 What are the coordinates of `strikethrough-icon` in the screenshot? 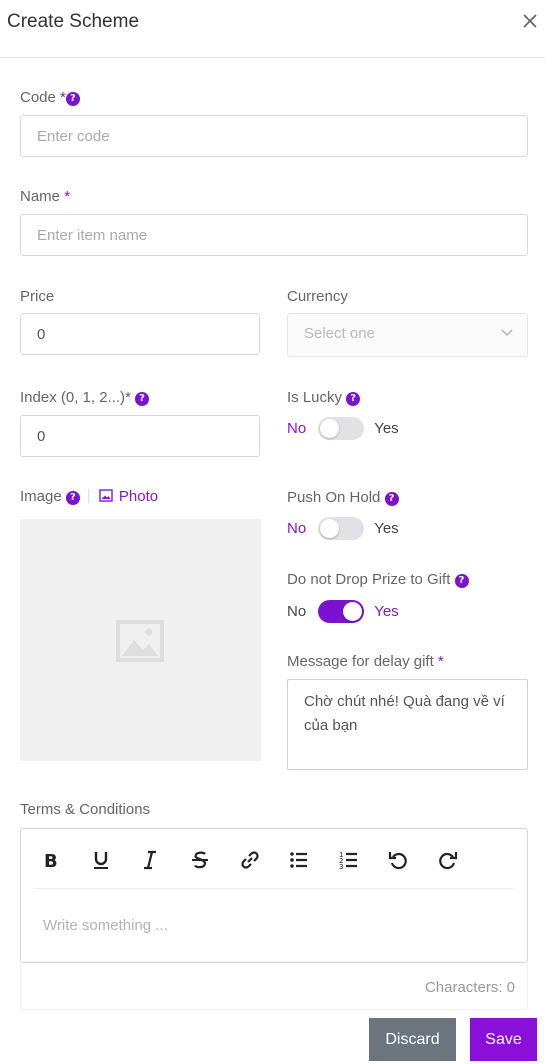 It's located at (200, 860).